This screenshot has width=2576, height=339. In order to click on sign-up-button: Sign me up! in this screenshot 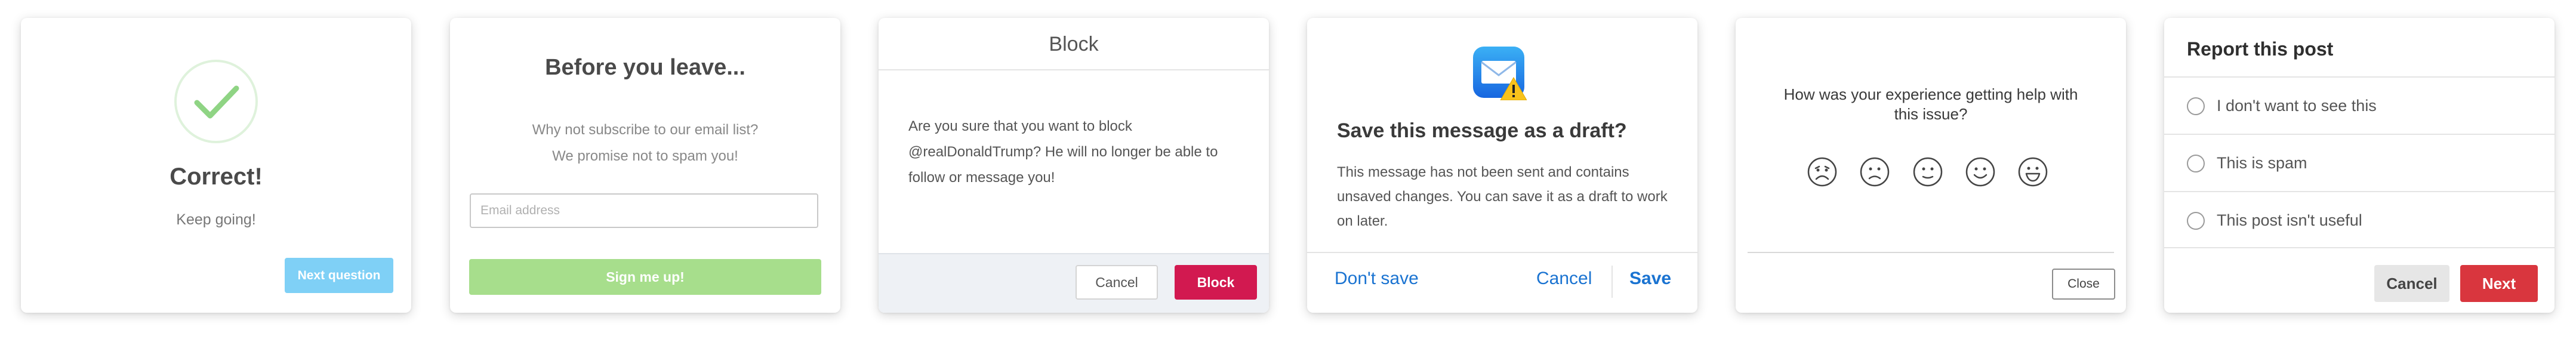, I will do `click(645, 277)`.